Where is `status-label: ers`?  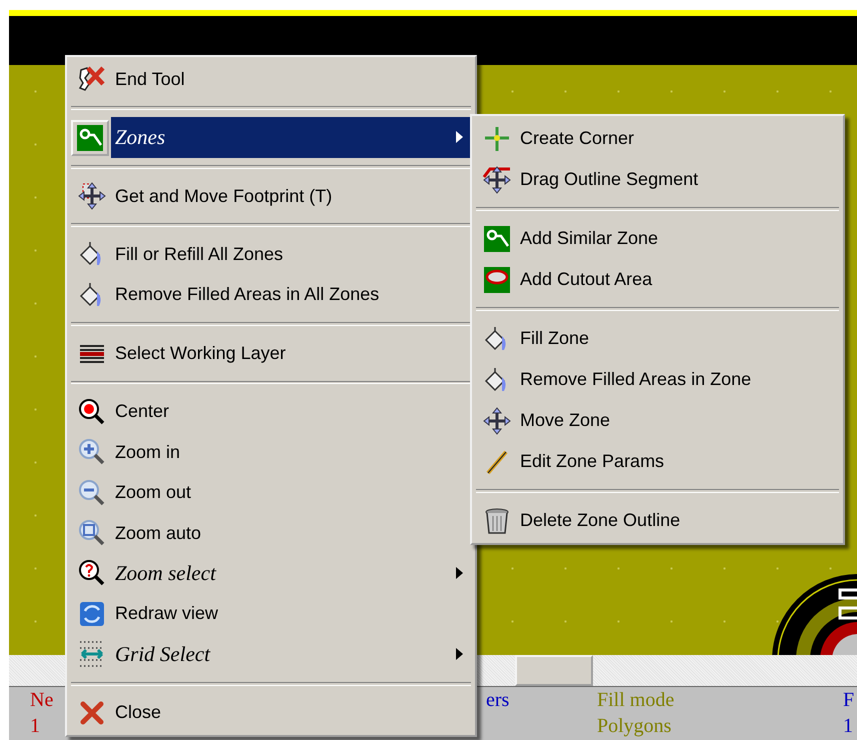
status-label: ers is located at coordinates (498, 700).